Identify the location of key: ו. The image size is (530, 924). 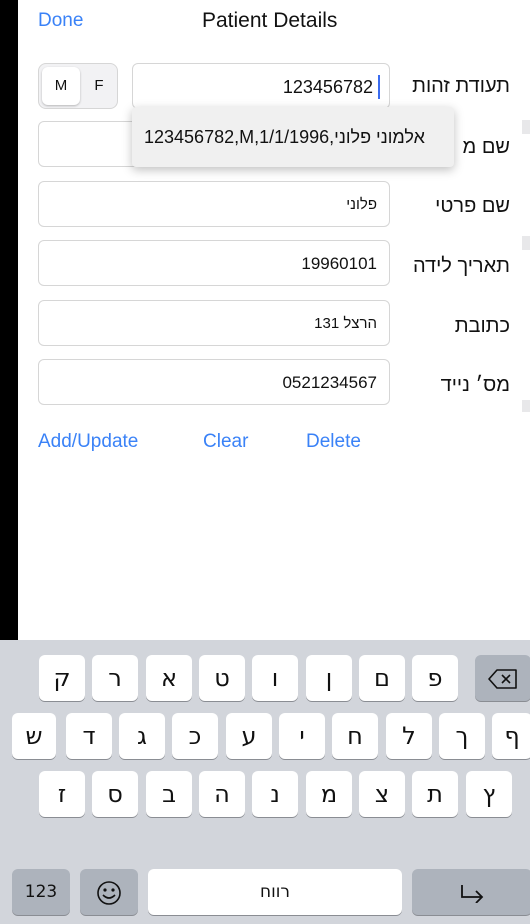
(275, 678).